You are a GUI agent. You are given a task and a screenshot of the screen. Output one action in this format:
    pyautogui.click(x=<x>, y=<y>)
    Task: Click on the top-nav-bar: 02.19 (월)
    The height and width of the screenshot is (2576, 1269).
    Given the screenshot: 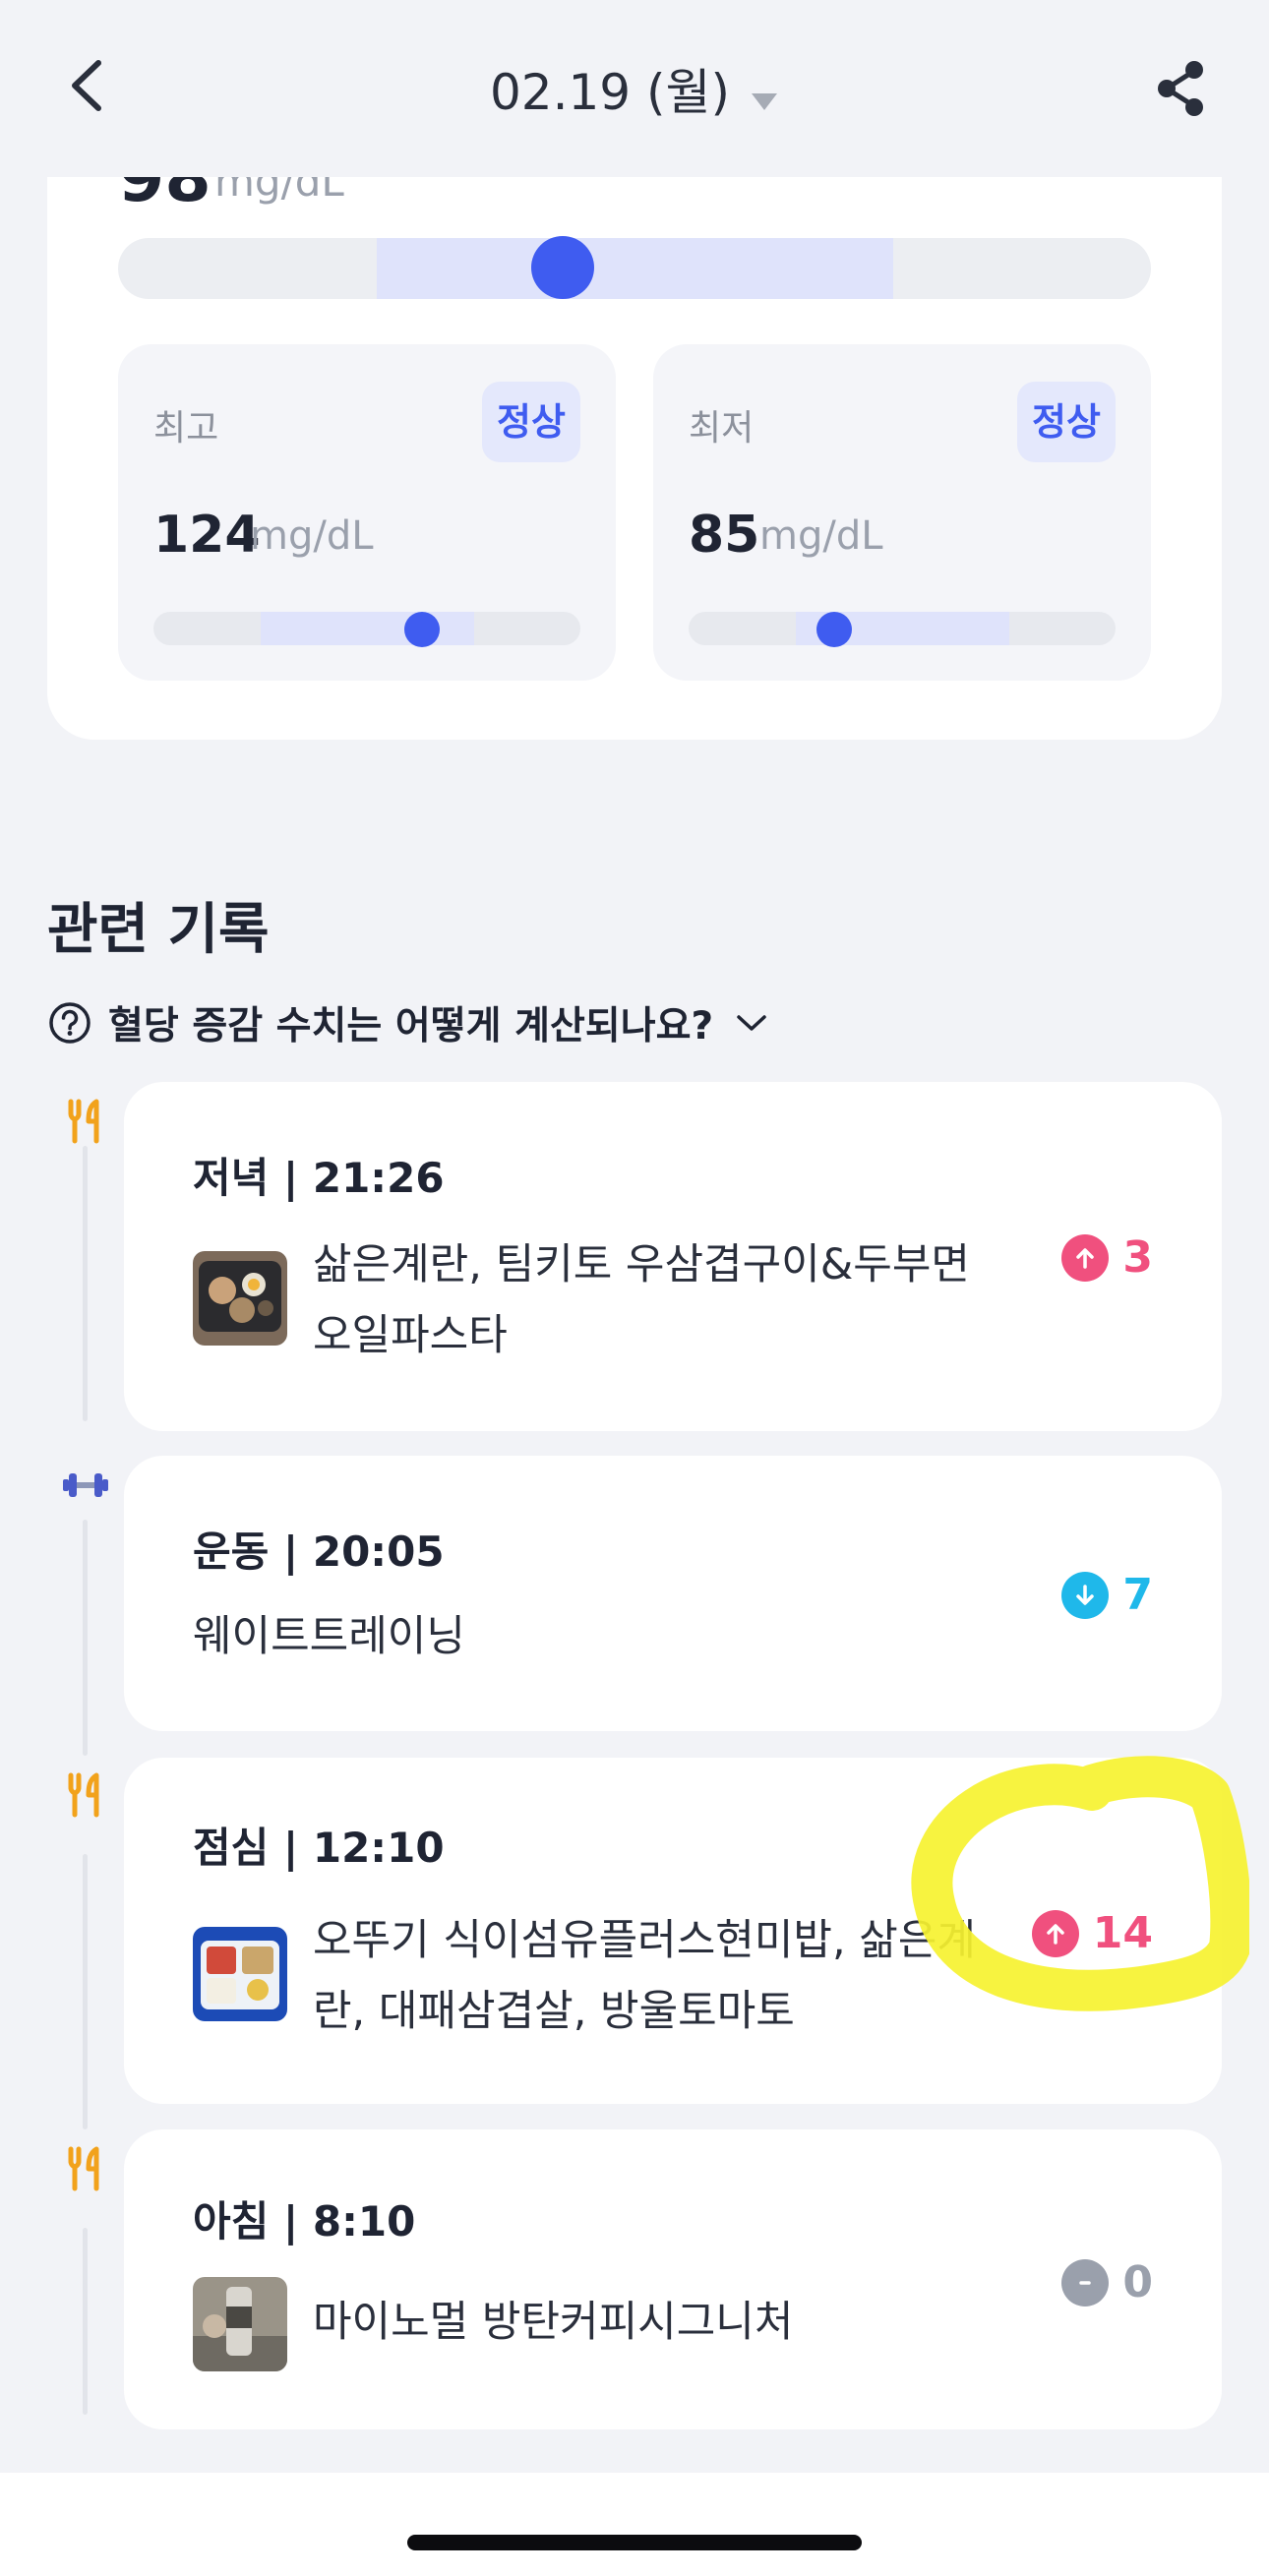 What is the action you would take?
    pyautogui.click(x=634, y=88)
    